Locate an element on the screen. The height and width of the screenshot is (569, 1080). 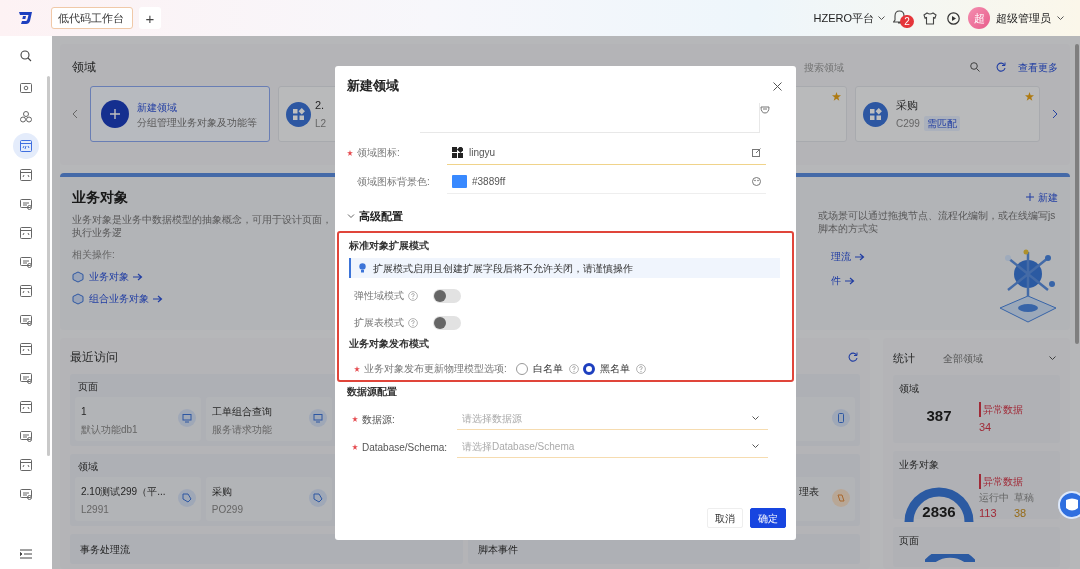
recent-item: 2.10测试299（平... L2991 is located at coordinates (138, 499).